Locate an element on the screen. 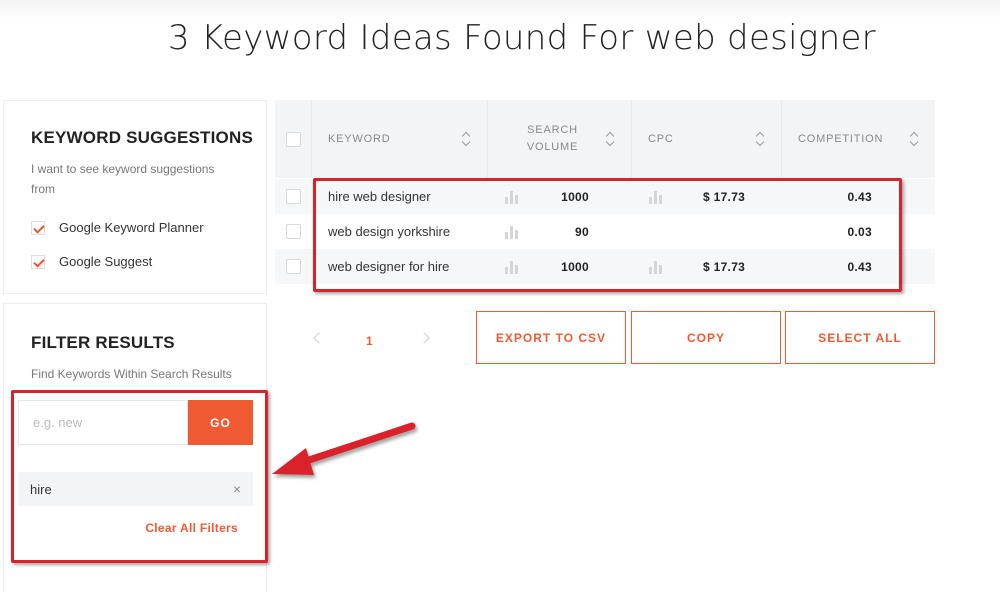 This screenshot has height=592, width=1000. column-competition: COMPETITION is located at coordinates (858, 139).